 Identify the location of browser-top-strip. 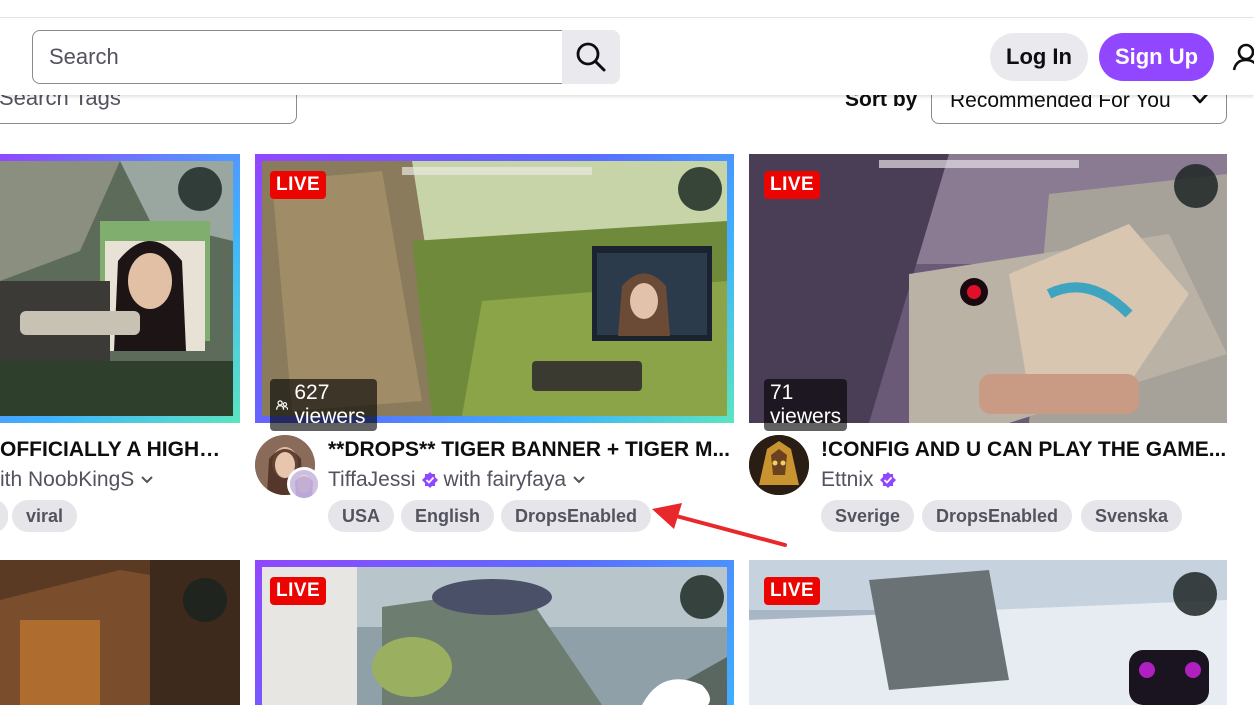
(627, 9).